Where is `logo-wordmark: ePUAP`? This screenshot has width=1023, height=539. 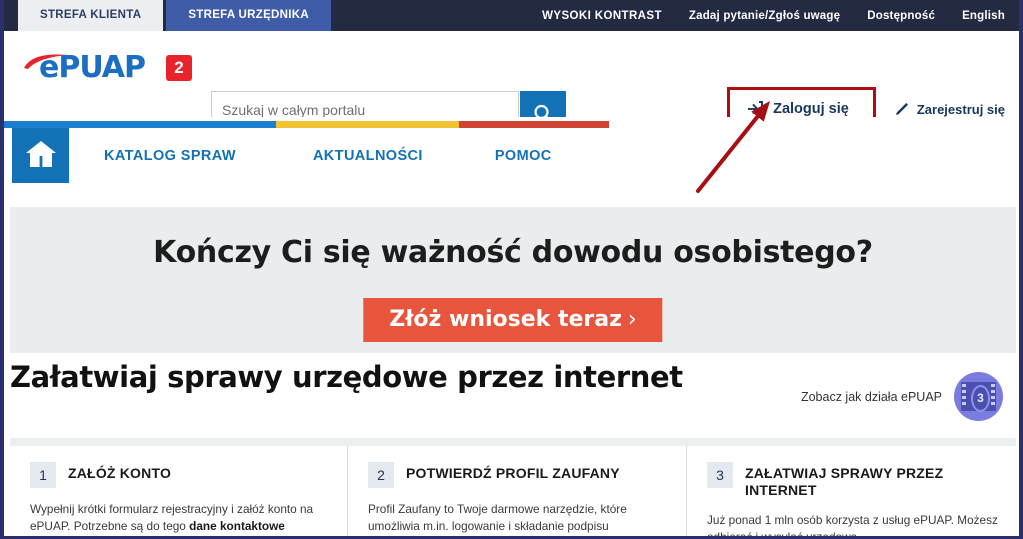
logo-wordmark: ePUAP is located at coordinates (92, 67).